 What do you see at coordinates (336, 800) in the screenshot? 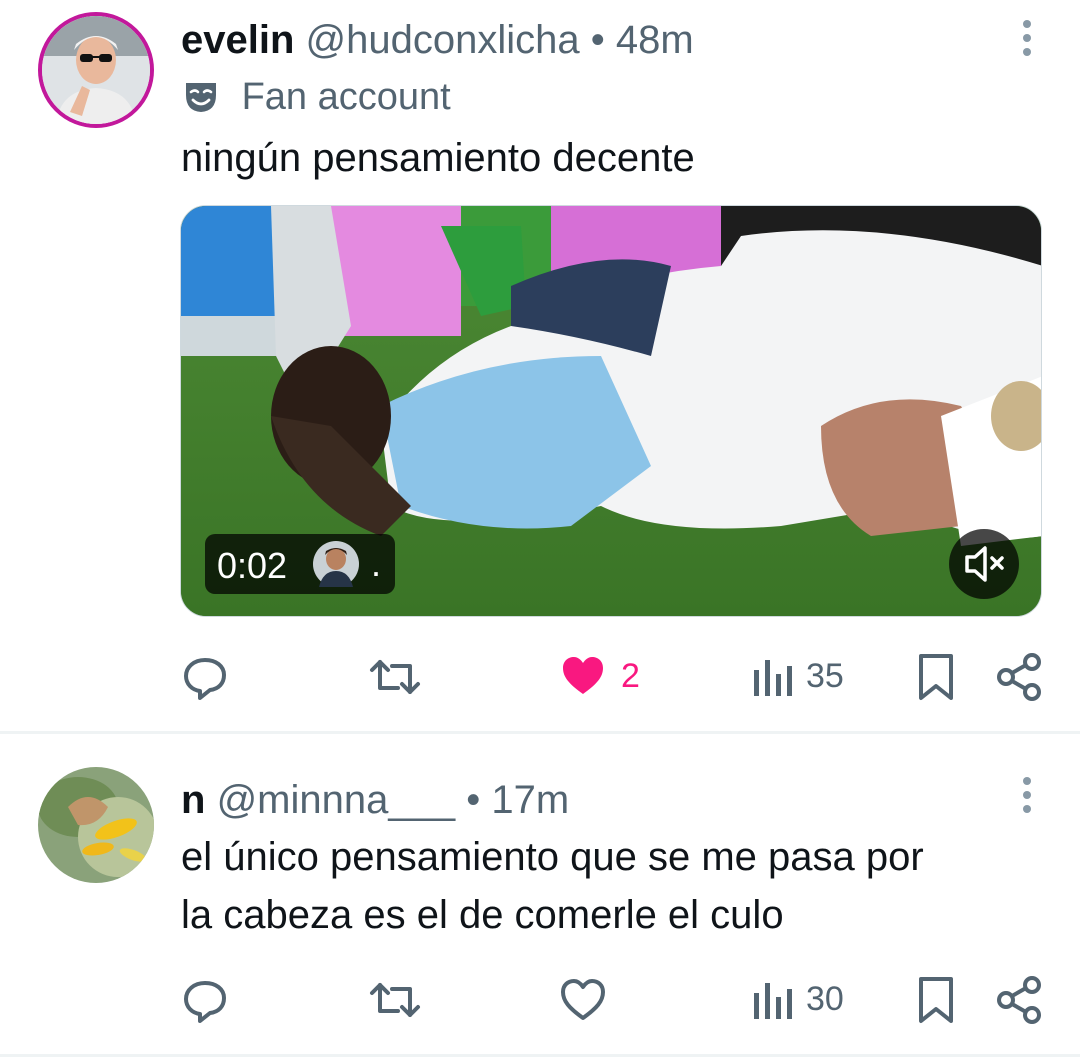
I see `handle: @minnna___` at bounding box center [336, 800].